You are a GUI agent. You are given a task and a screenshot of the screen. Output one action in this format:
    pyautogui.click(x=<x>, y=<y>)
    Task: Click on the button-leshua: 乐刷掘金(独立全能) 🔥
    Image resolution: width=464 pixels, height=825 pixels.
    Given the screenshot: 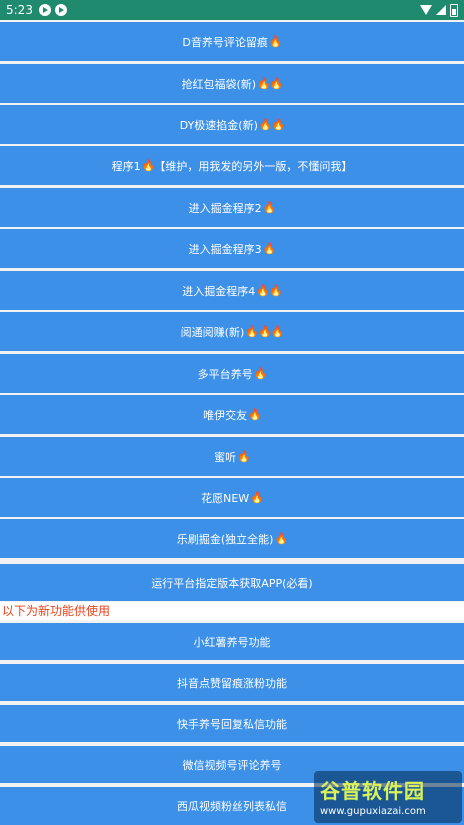 What is the action you would take?
    pyautogui.click(x=232, y=538)
    